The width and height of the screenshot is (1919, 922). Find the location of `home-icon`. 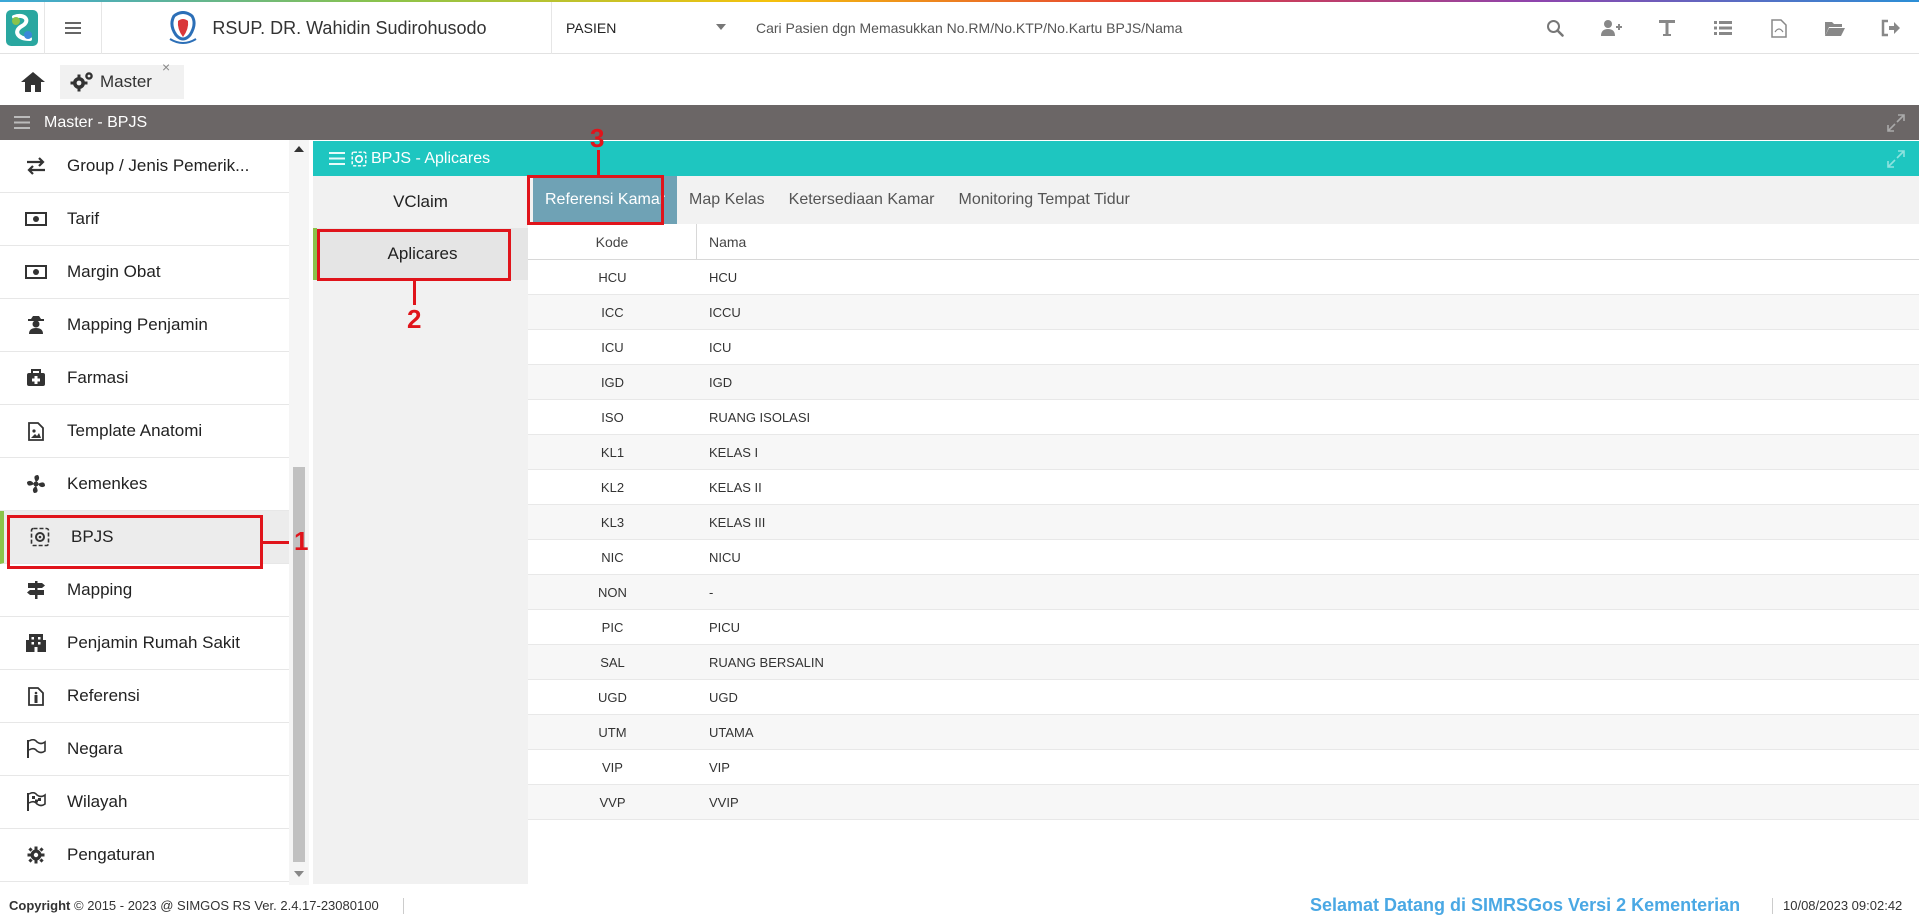

home-icon is located at coordinates (33, 82).